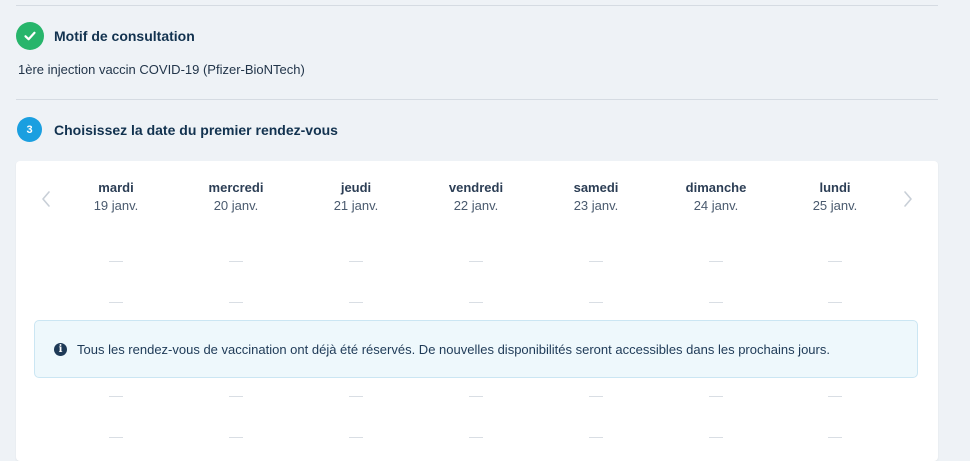 The width and height of the screenshot is (970, 461). What do you see at coordinates (116, 197) in the screenshot?
I see `day-column-mardi: mardi 19 janv.` at bounding box center [116, 197].